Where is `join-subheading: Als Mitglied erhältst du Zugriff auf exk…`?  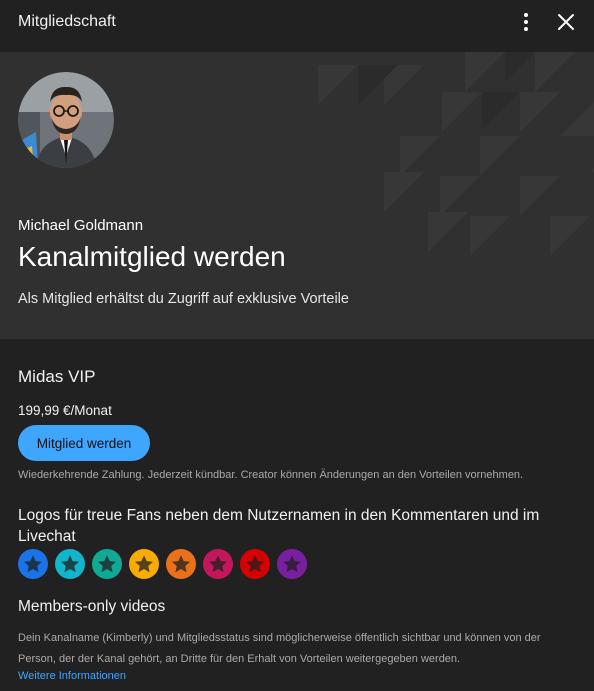 join-subheading: Als Mitglied erhältst du Zugriff auf exk… is located at coordinates (183, 299).